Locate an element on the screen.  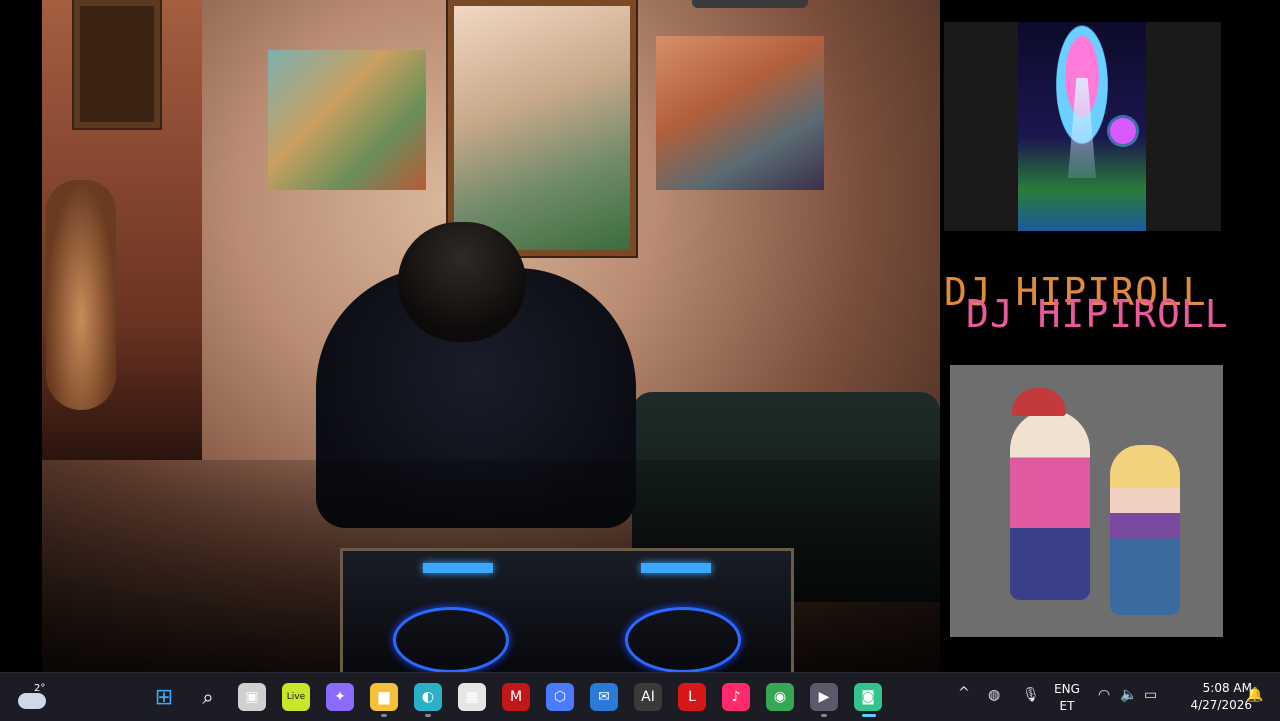
file-explorer-icon: ▆ is located at coordinates (384, 697).